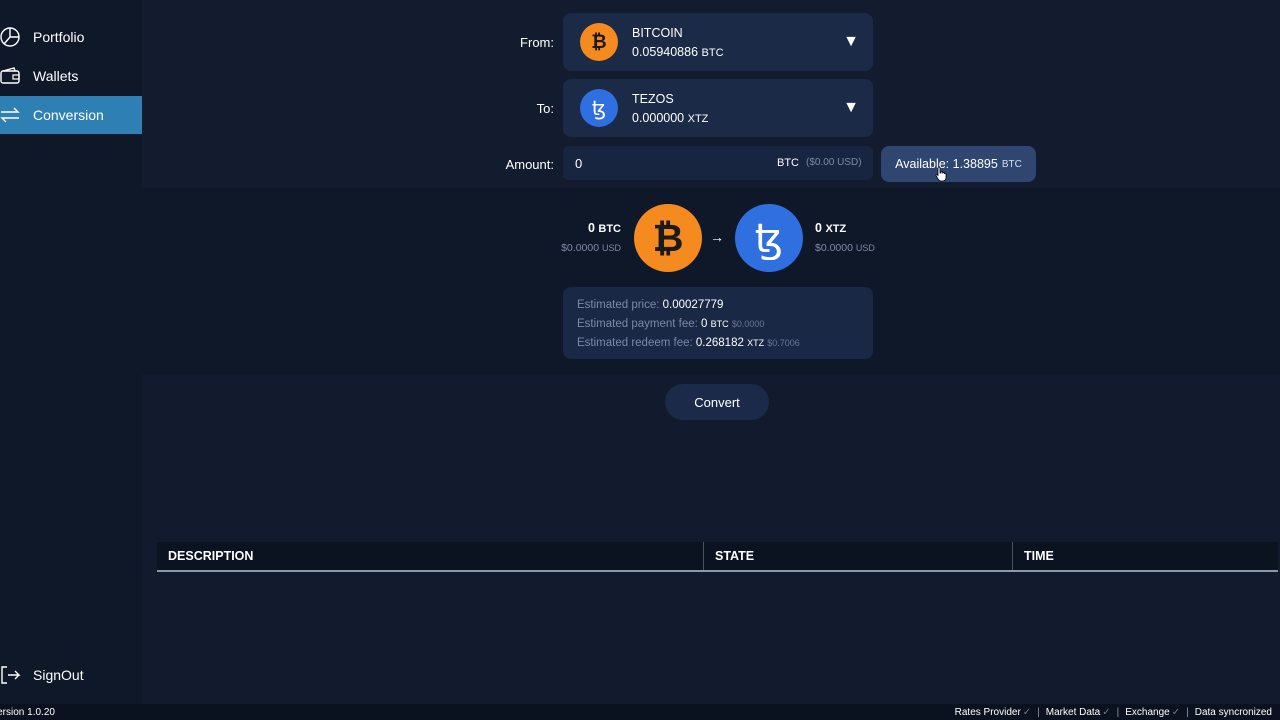 The width and height of the screenshot is (1280, 720). Describe the element at coordinates (11, 675) in the screenshot. I see `signout-icon` at that location.